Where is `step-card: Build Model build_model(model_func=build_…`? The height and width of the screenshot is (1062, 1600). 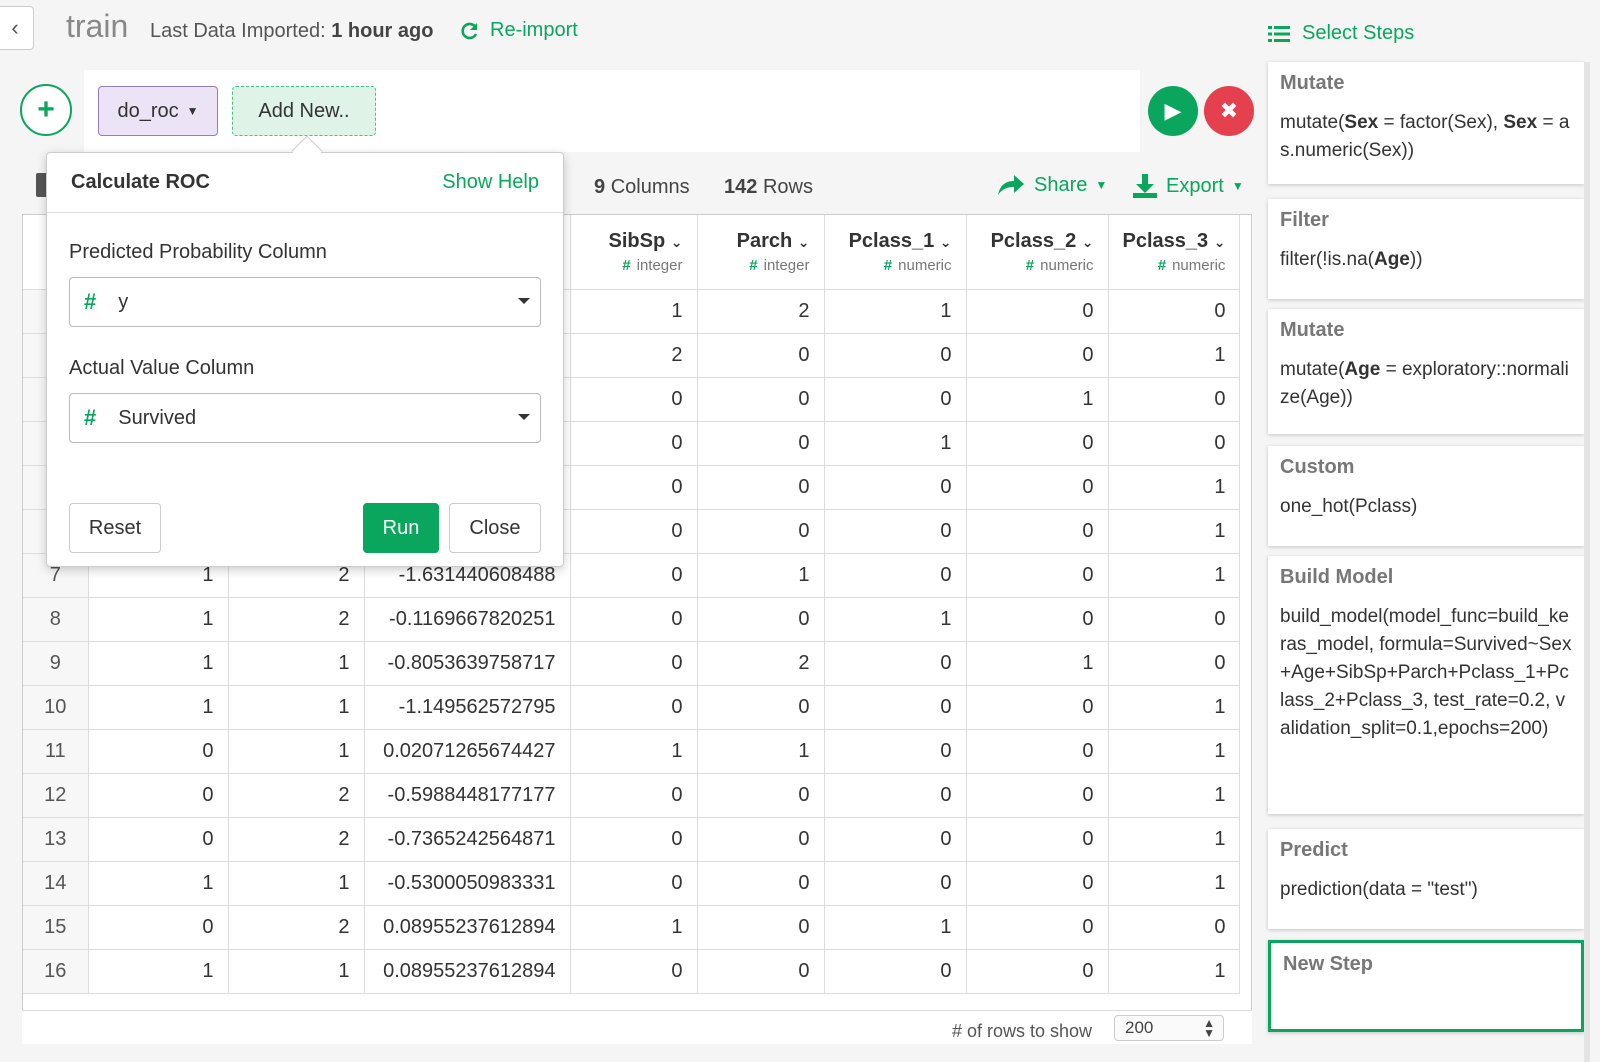 step-card: Build Model build_model(model_func=build_… is located at coordinates (1426, 685).